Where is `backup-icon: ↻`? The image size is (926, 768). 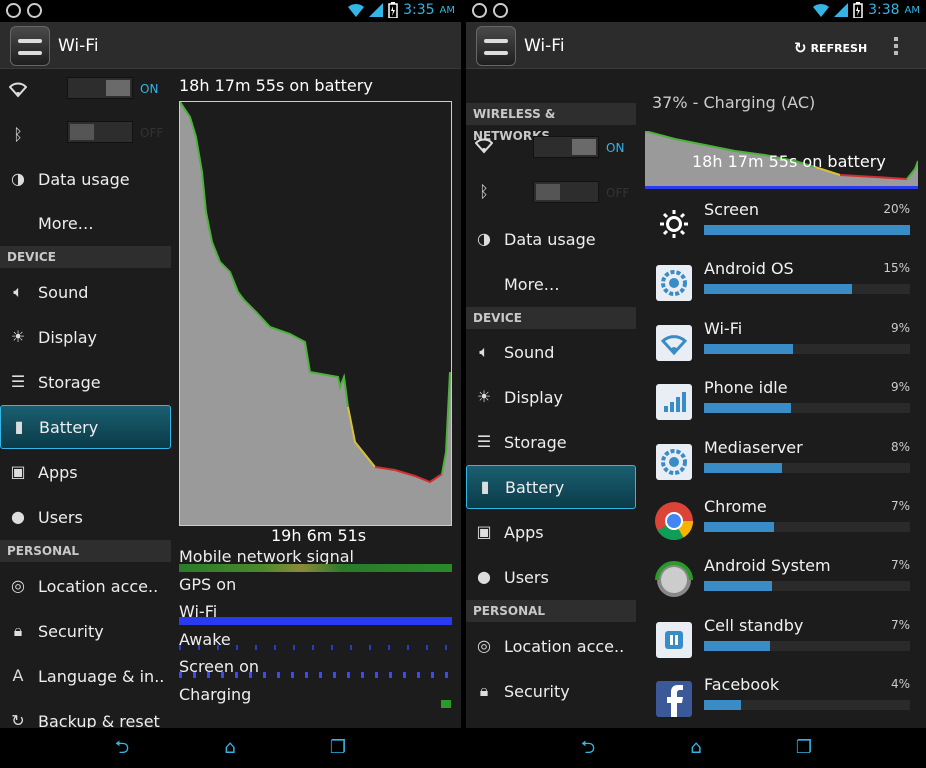 backup-icon: ↻ is located at coordinates (18, 720).